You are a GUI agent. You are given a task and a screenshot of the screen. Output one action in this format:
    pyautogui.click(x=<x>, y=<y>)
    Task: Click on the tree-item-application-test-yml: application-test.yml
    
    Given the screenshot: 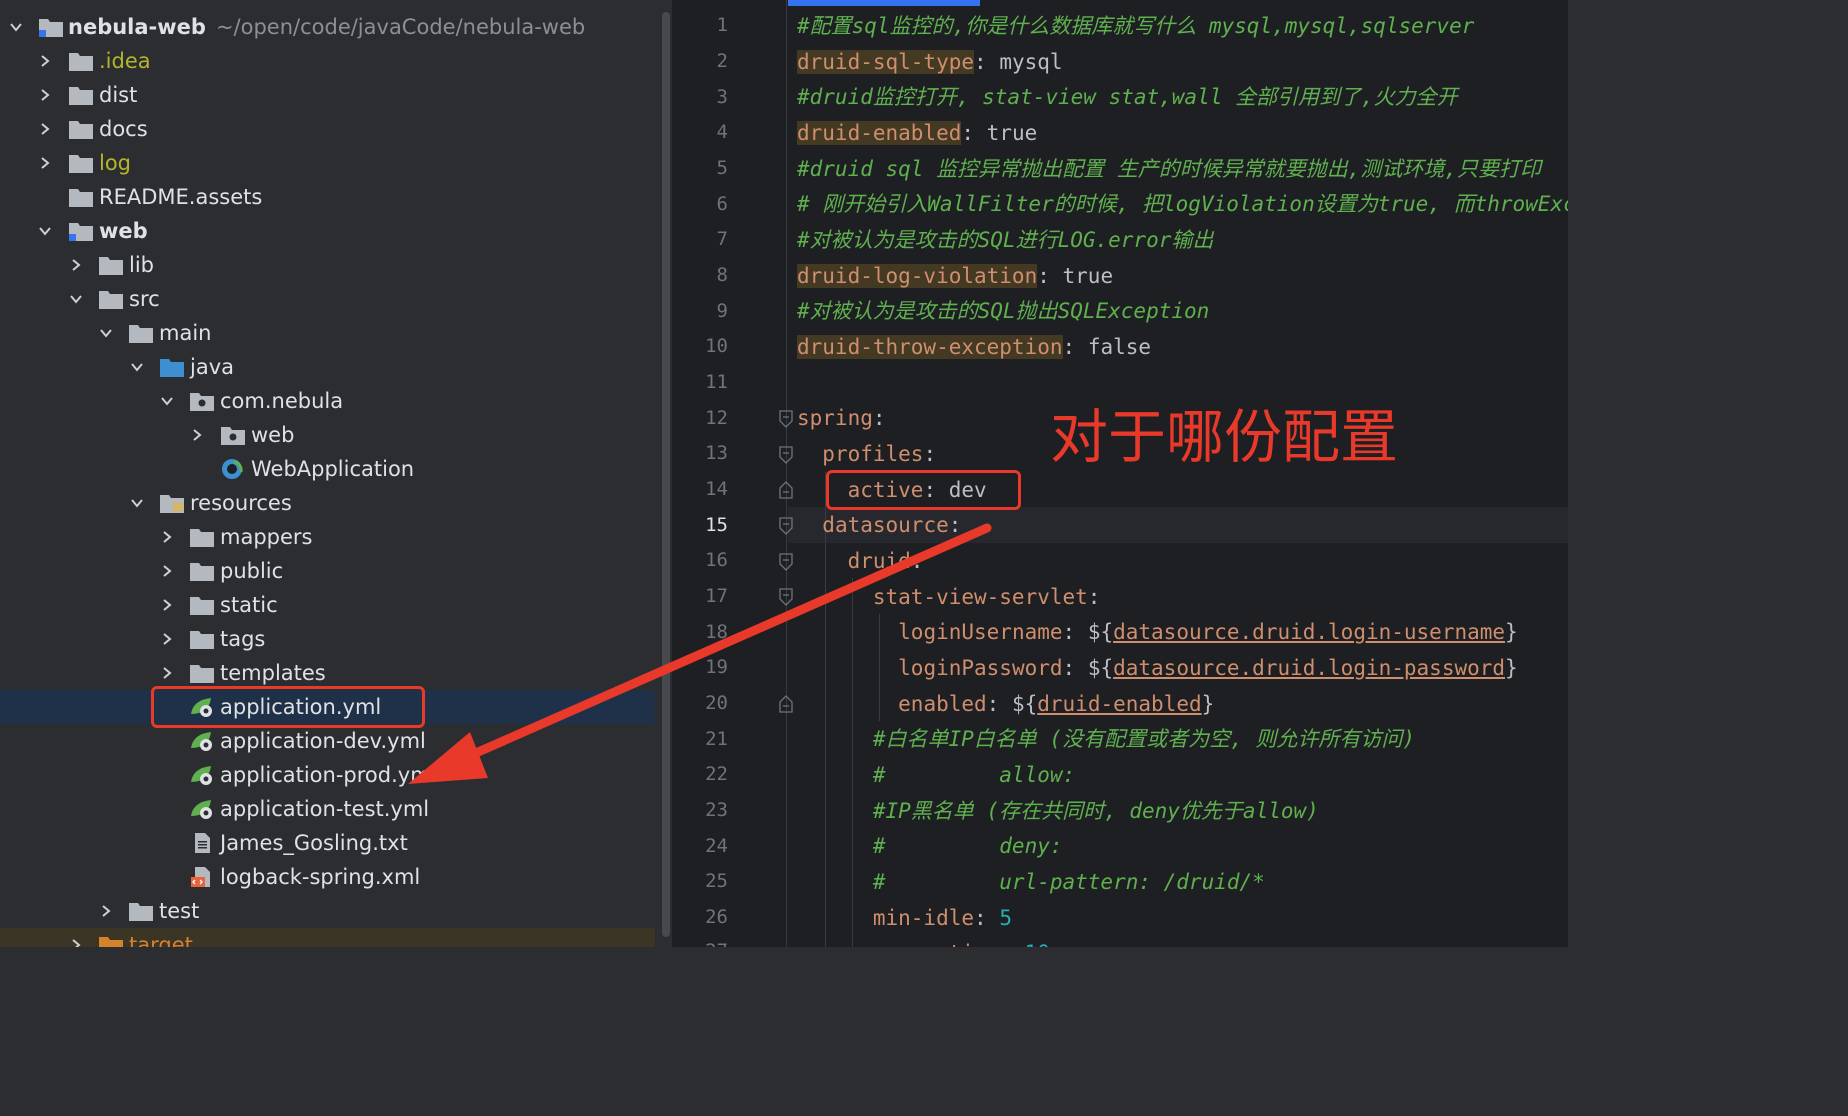 What is the action you would take?
    pyautogui.click(x=327, y=809)
    